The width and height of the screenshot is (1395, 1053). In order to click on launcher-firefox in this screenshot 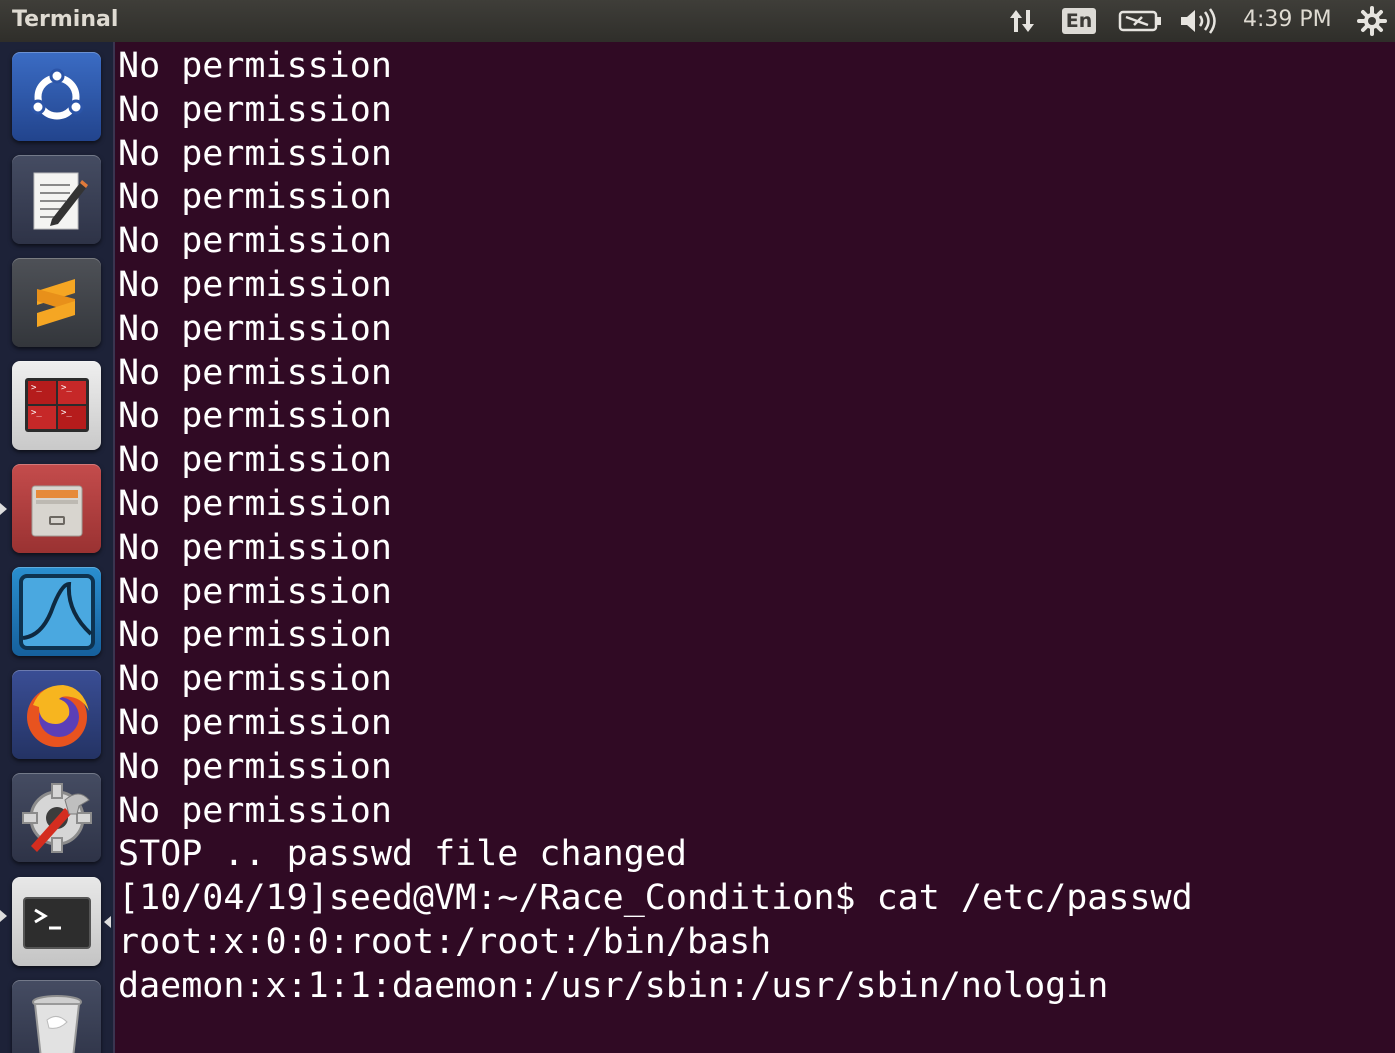, I will do `click(56, 714)`.